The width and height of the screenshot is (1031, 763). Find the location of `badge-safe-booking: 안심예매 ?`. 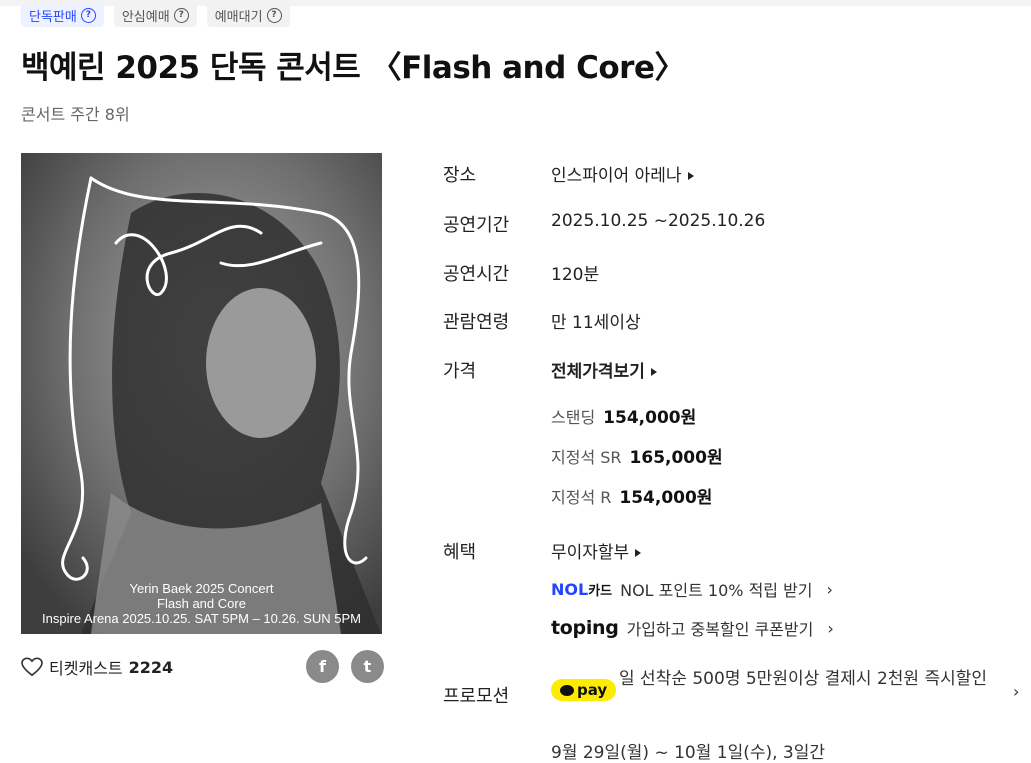

badge-safe-booking: 안심예매 ? is located at coordinates (155, 15).